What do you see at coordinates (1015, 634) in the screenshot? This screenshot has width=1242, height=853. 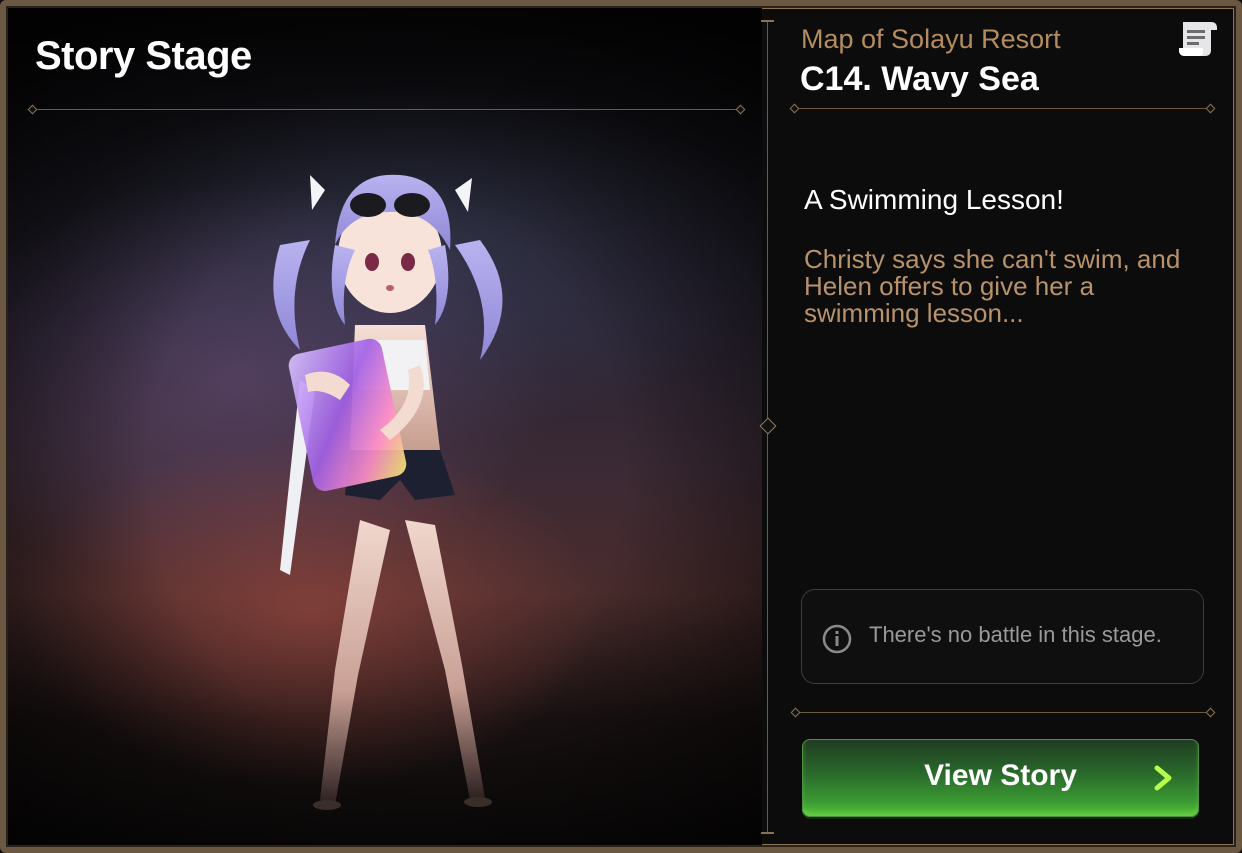 I see `notice-text: There's no battle in this stage.` at bounding box center [1015, 634].